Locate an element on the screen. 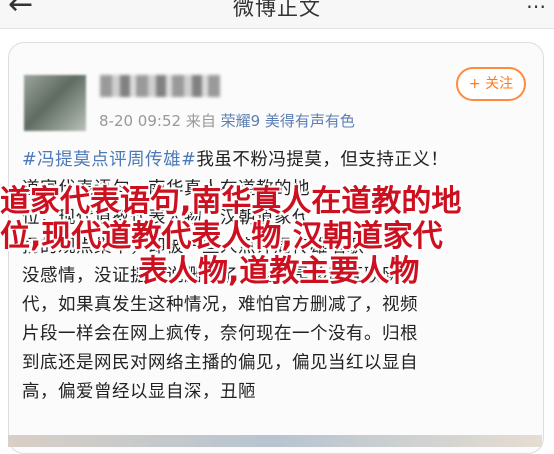 The width and height of the screenshot is (554, 454). post-line: 到底还是网民对网络主播的偏见，偏见当红以显自 is located at coordinates (282, 363).